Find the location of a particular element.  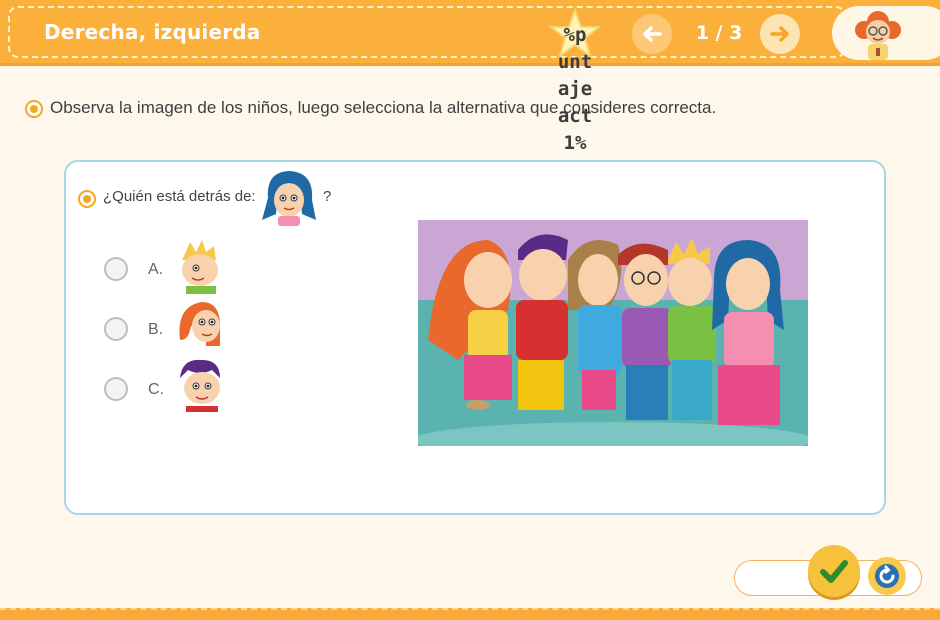

reset-button is located at coordinates (887, 576).